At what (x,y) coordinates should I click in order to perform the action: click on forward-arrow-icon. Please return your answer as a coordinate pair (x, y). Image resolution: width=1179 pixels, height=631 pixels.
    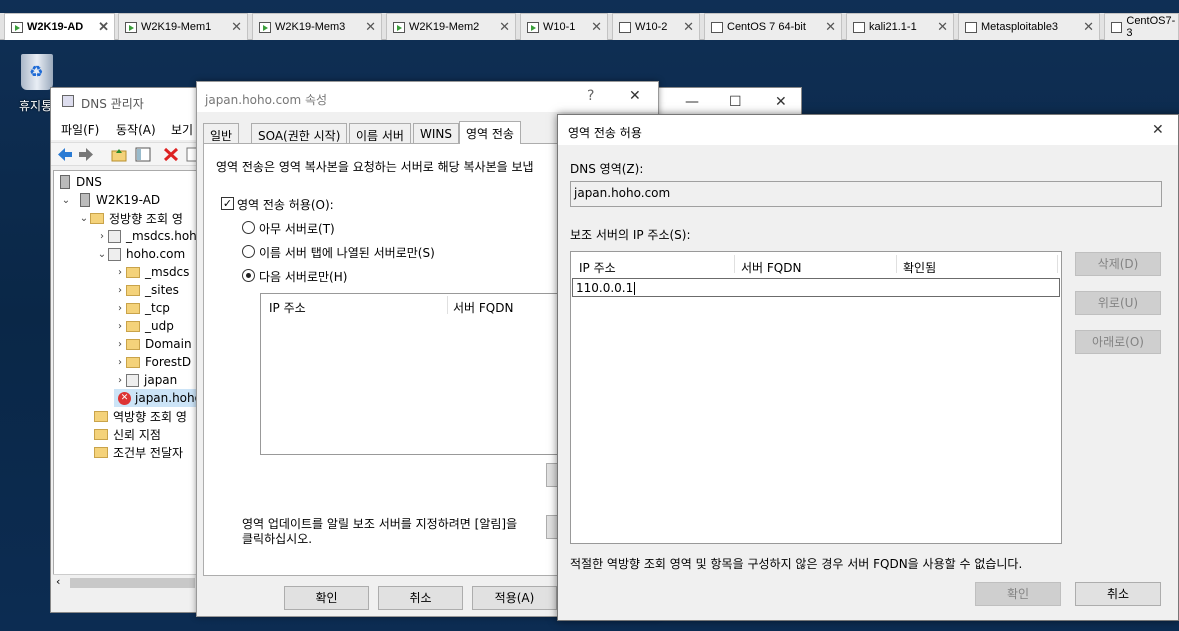
    Looking at the image, I should click on (86, 154).